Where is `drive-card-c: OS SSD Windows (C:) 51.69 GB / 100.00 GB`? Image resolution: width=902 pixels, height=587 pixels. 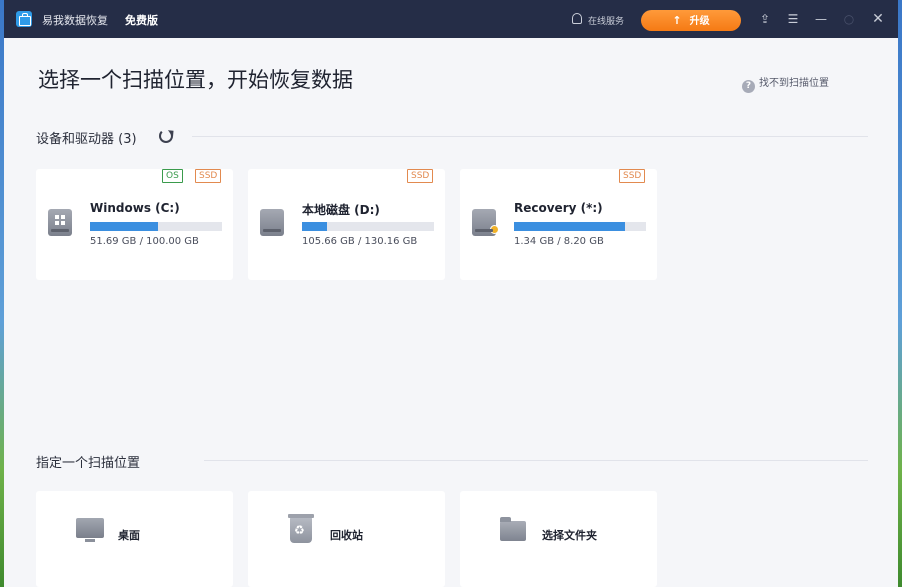
drive-card-c: OS SSD Windows (C:) 51.69 GB / 100.00 GB is located at coordinates (134, 224).